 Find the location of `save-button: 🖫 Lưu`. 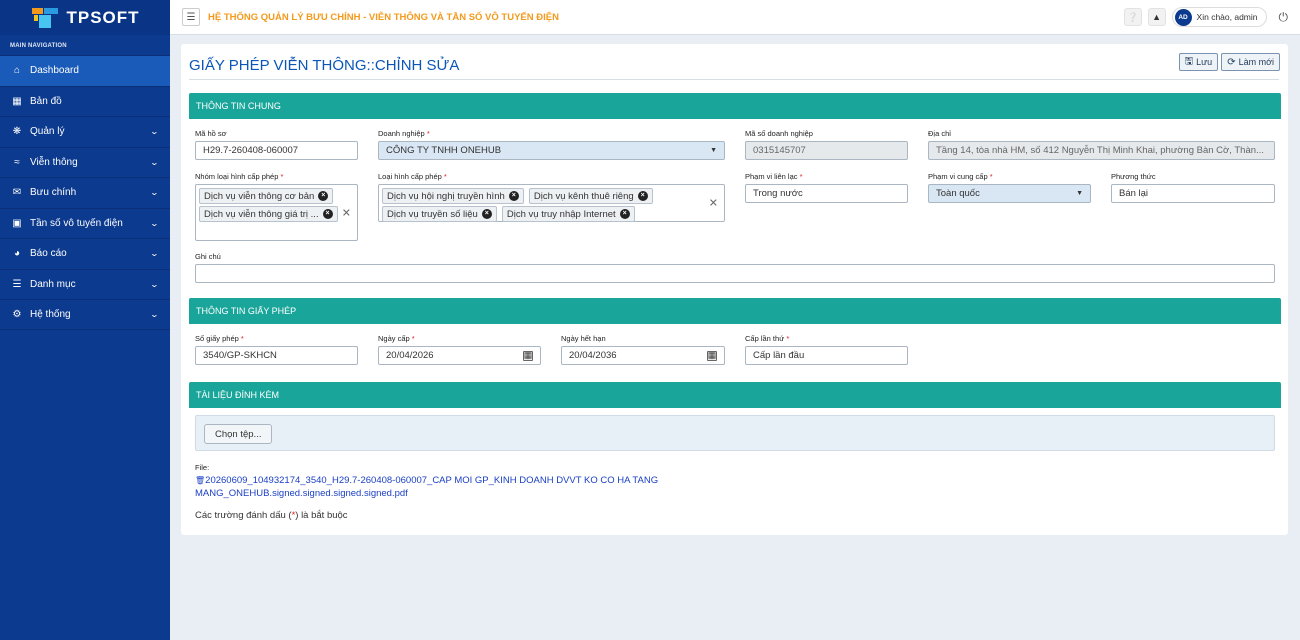

save-button: 🖫 Lưu is located at coordinates (1198, 62).